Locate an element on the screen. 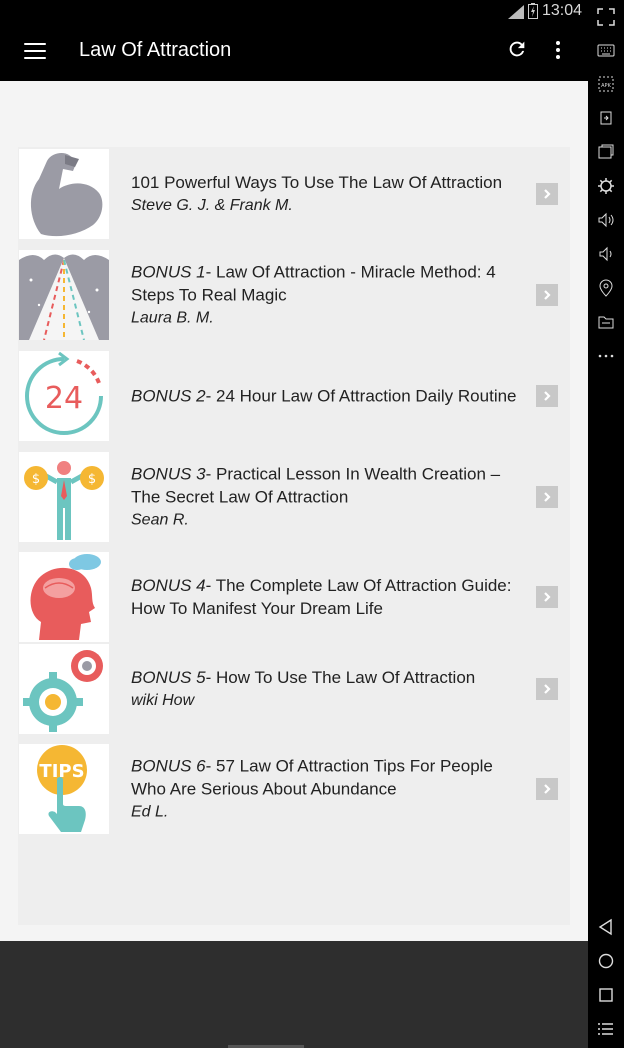 Image resolution: width=624 pixels, height=1048 pixels. app-title: Law Of Attraction is located at coordinates (155, 50).